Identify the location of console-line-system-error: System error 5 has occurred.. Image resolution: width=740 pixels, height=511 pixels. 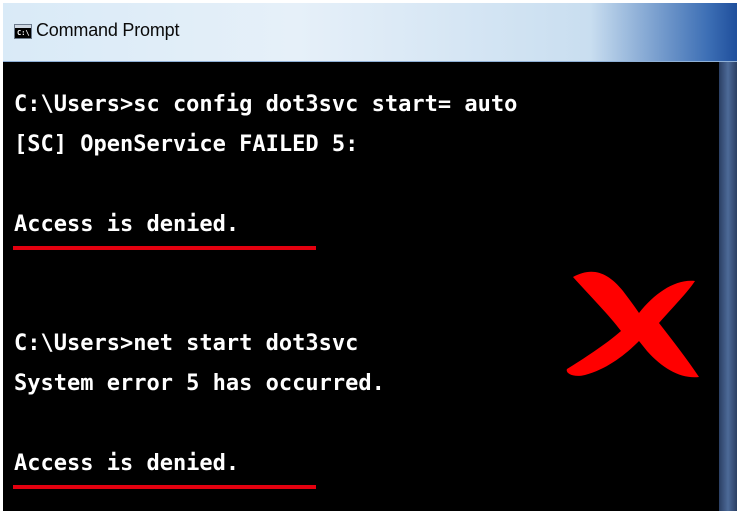
(199, 383).